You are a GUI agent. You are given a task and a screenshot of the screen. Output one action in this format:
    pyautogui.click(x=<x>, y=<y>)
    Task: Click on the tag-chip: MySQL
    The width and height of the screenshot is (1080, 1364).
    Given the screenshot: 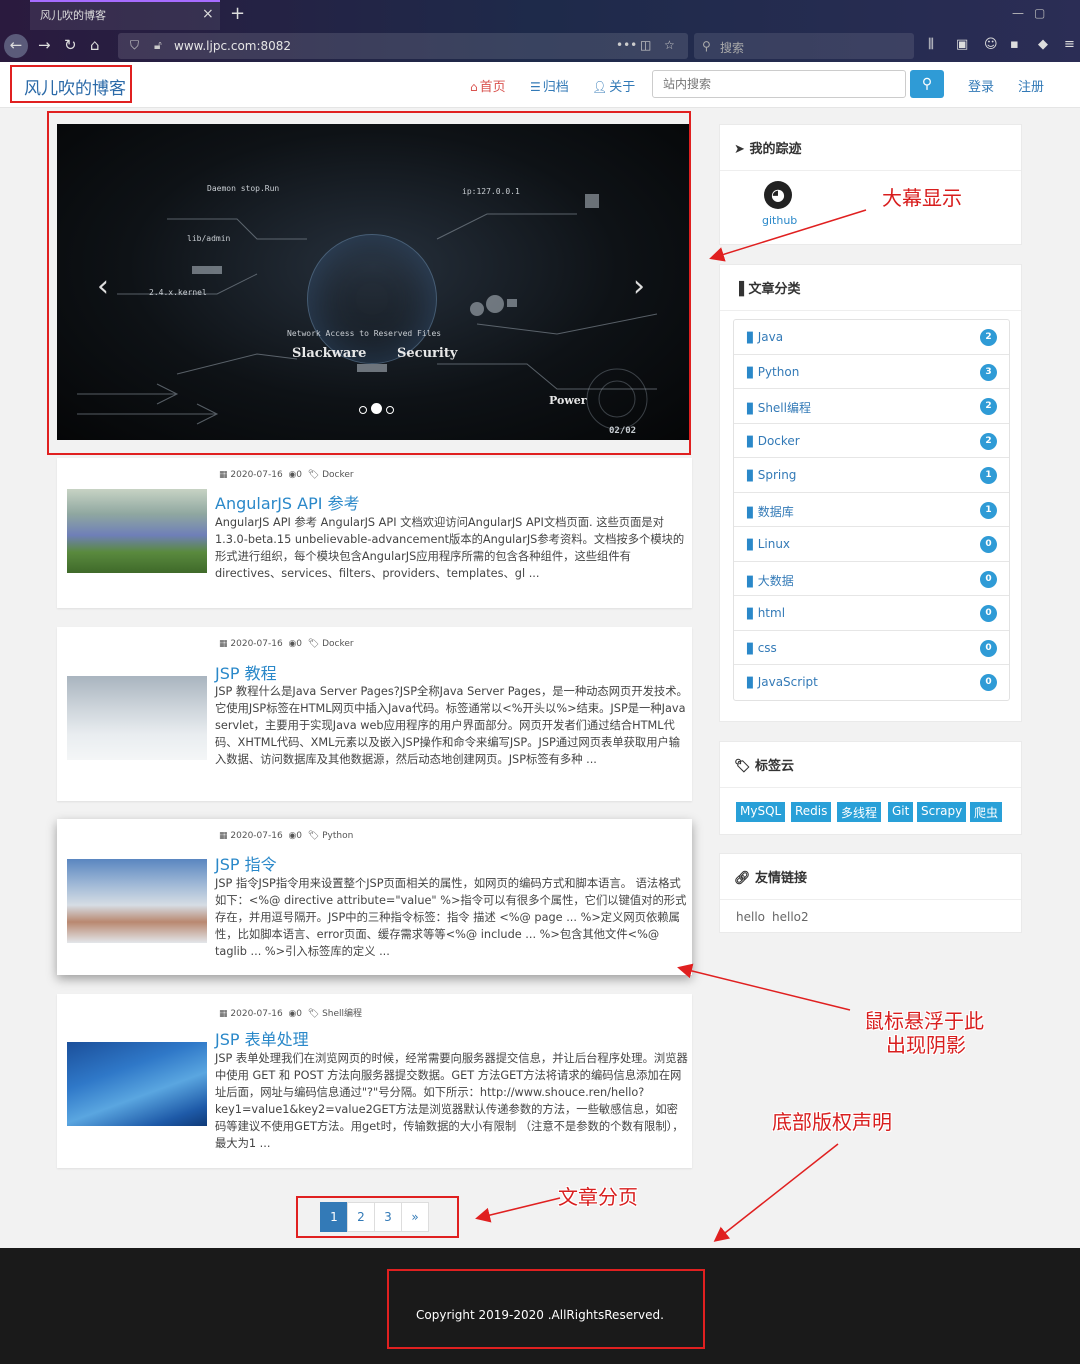 What is the action you would take?
    pyautogui.click(x=761, y=812)
    